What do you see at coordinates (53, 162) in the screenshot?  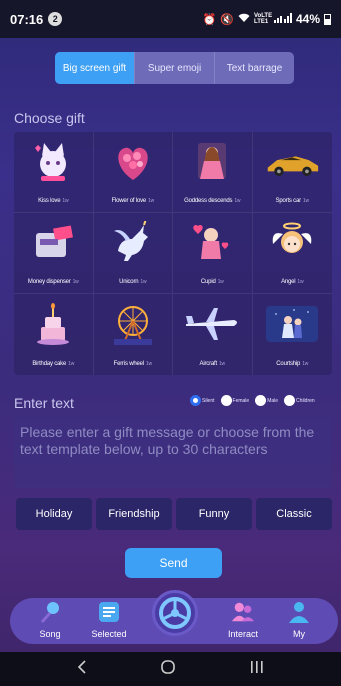 I see `cat-icon` at bounding box center [53, 162].